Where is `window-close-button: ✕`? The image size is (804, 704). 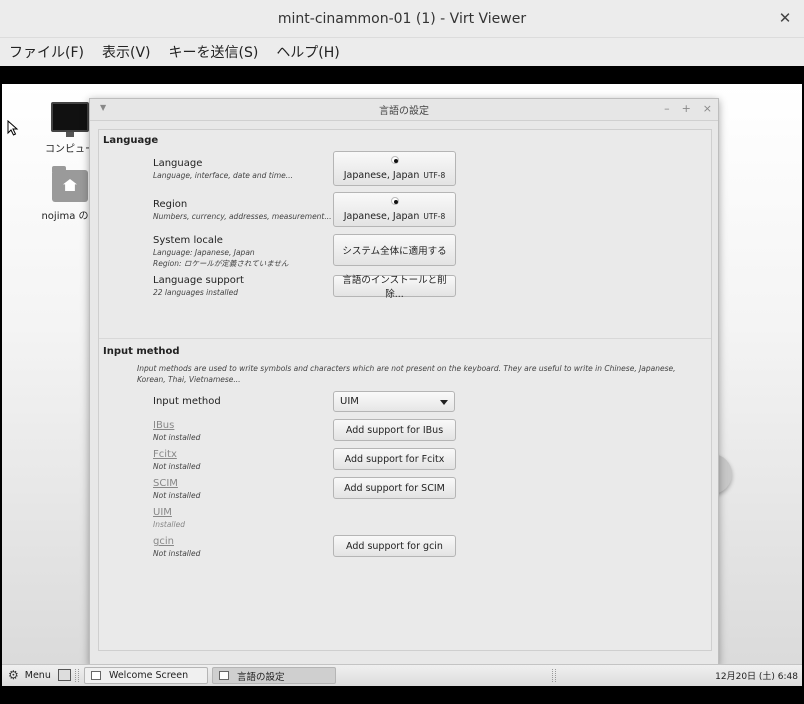
window-close-button: ✕ is located at coordinates (785, 18).